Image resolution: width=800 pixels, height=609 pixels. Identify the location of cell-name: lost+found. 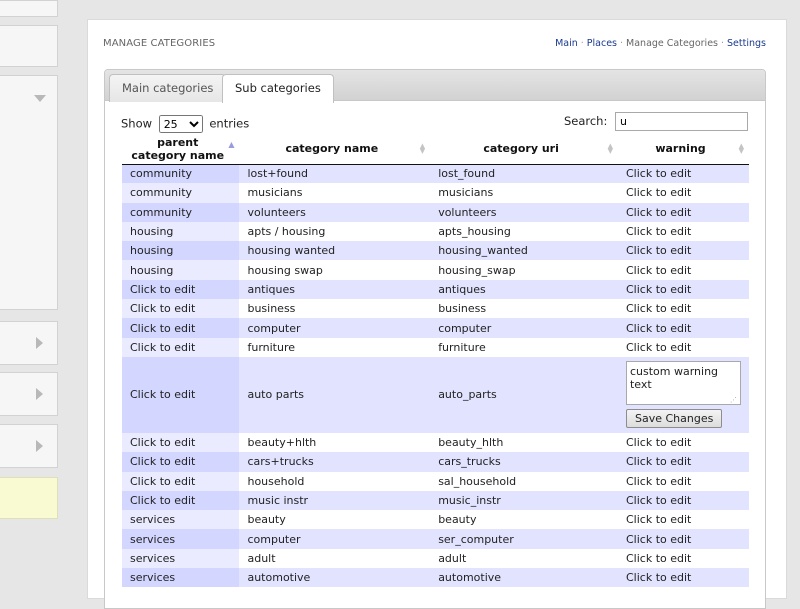
(335, 174).